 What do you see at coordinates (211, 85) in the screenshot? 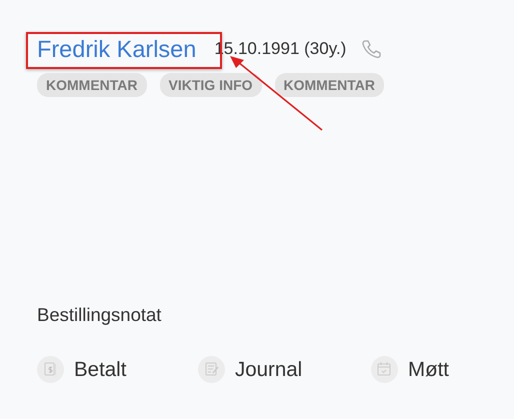
I see `tag-chip: VIKTIG INFO` at bounding box center [211, 85].